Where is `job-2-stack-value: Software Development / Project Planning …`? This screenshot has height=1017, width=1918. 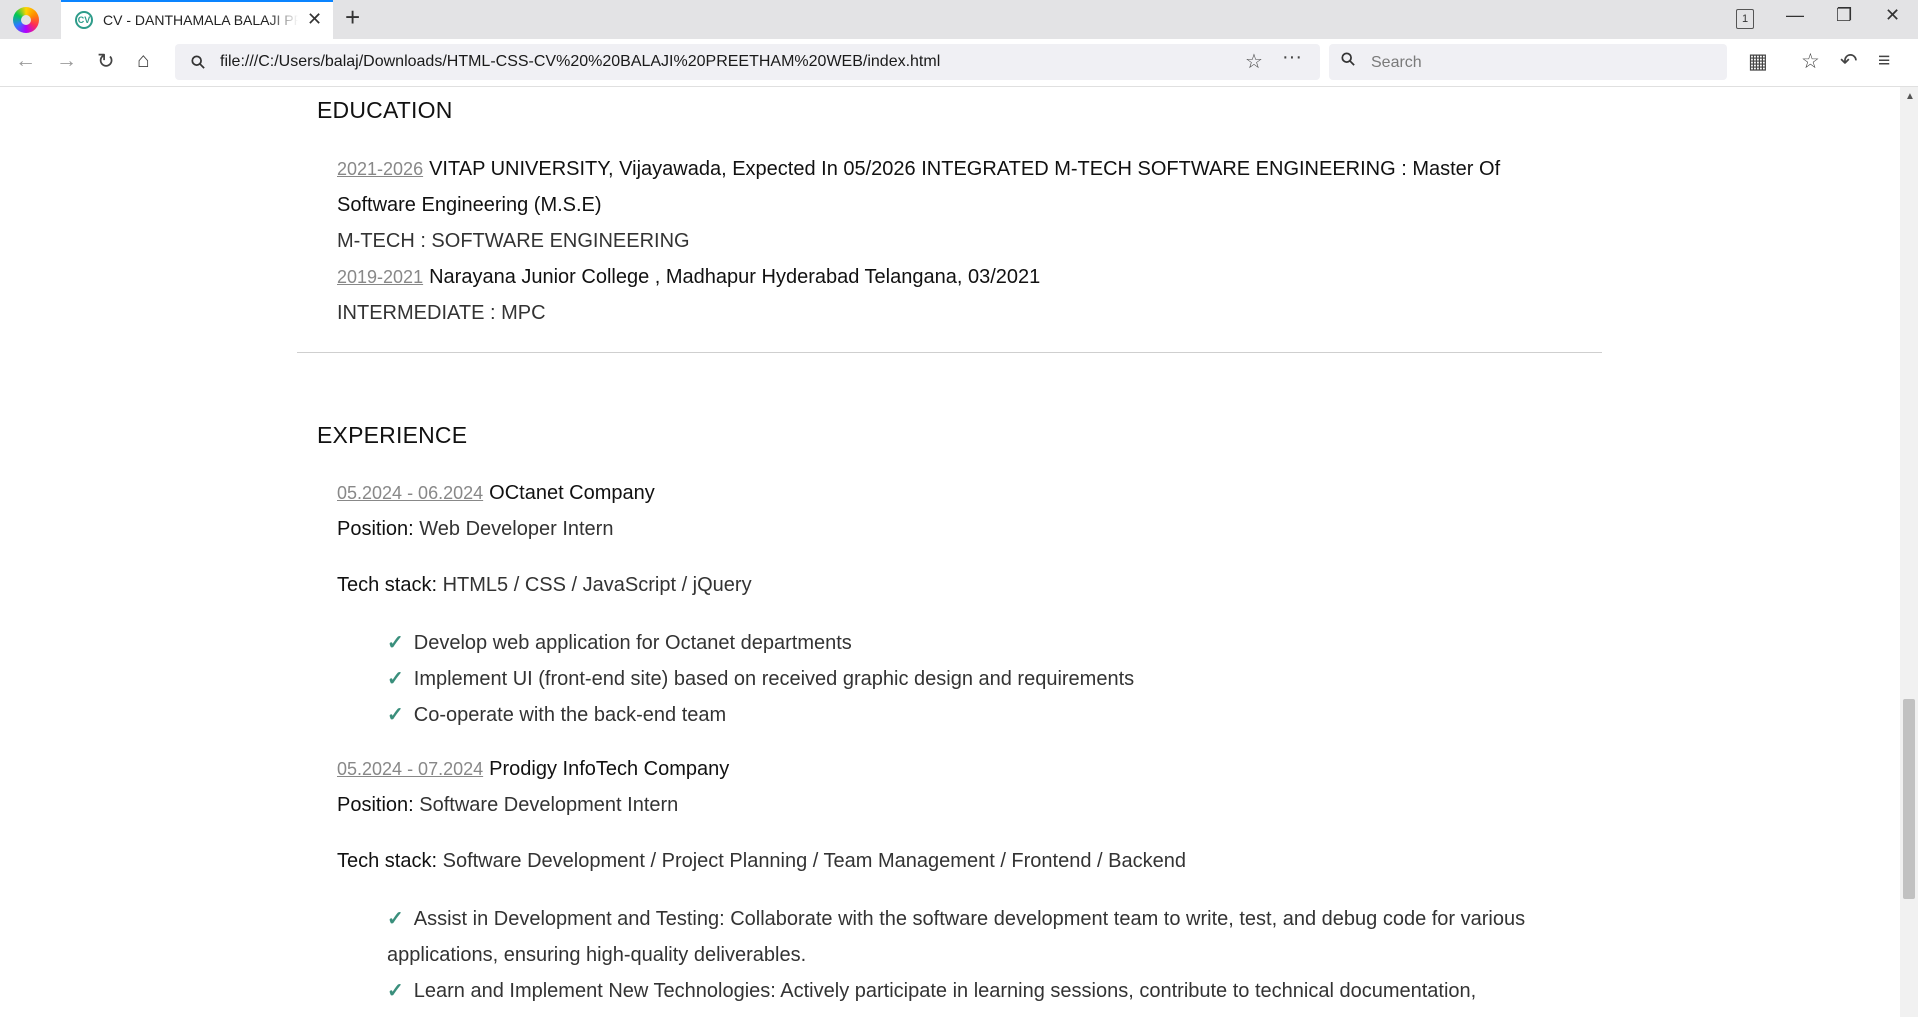
job-2-stack-value: Software Development / Project Planning … is located at coordinates (814, 861).